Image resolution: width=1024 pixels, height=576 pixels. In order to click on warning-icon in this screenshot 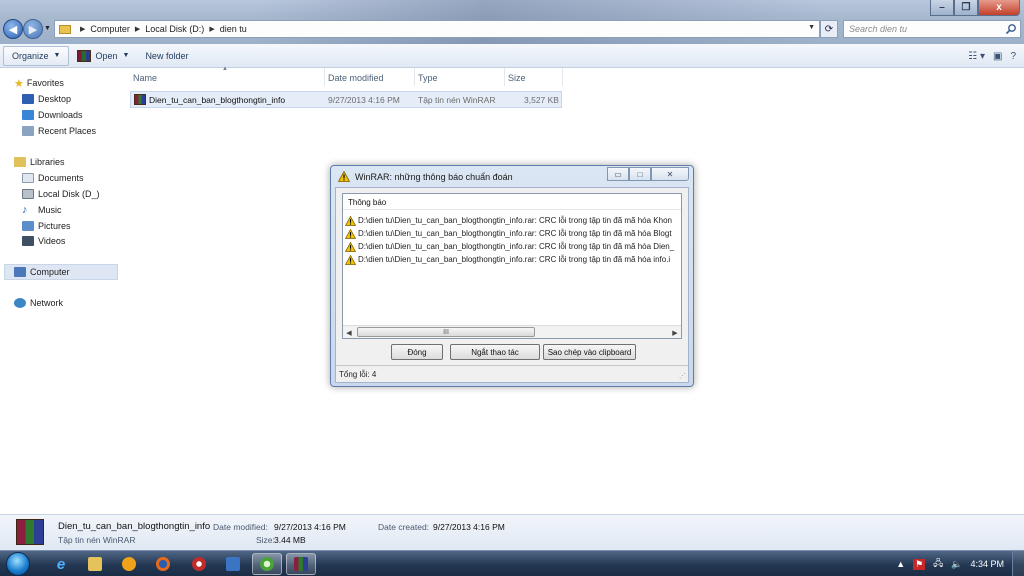, I will do `click(350, 259)`.